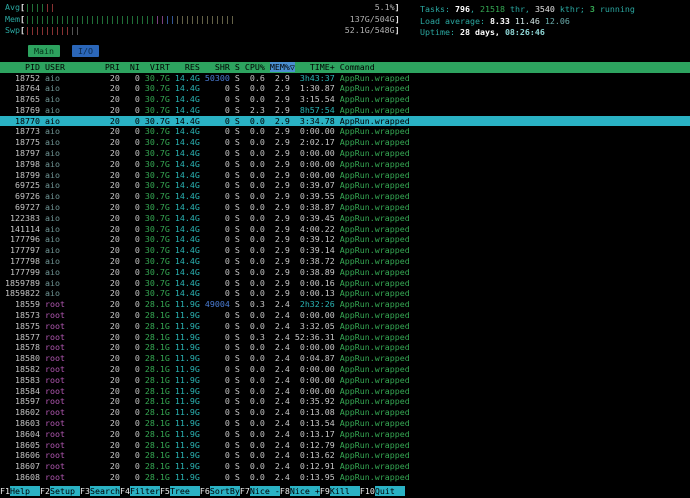  What do you see at coordinates (312, 412) in the screenshot?
I see `cell-time: 0:13.08` at bounding box center [312, 412].